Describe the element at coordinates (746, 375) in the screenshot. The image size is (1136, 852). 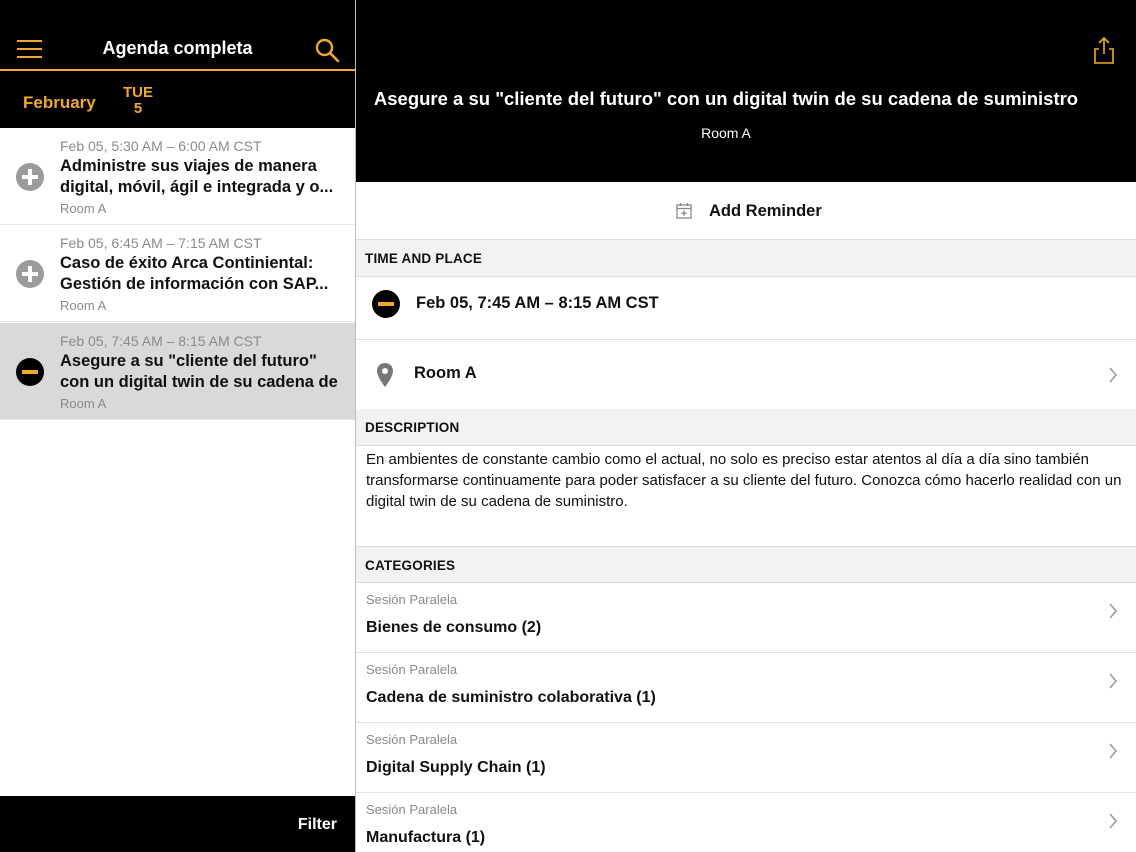
I see `location-row: Room A` at that location.